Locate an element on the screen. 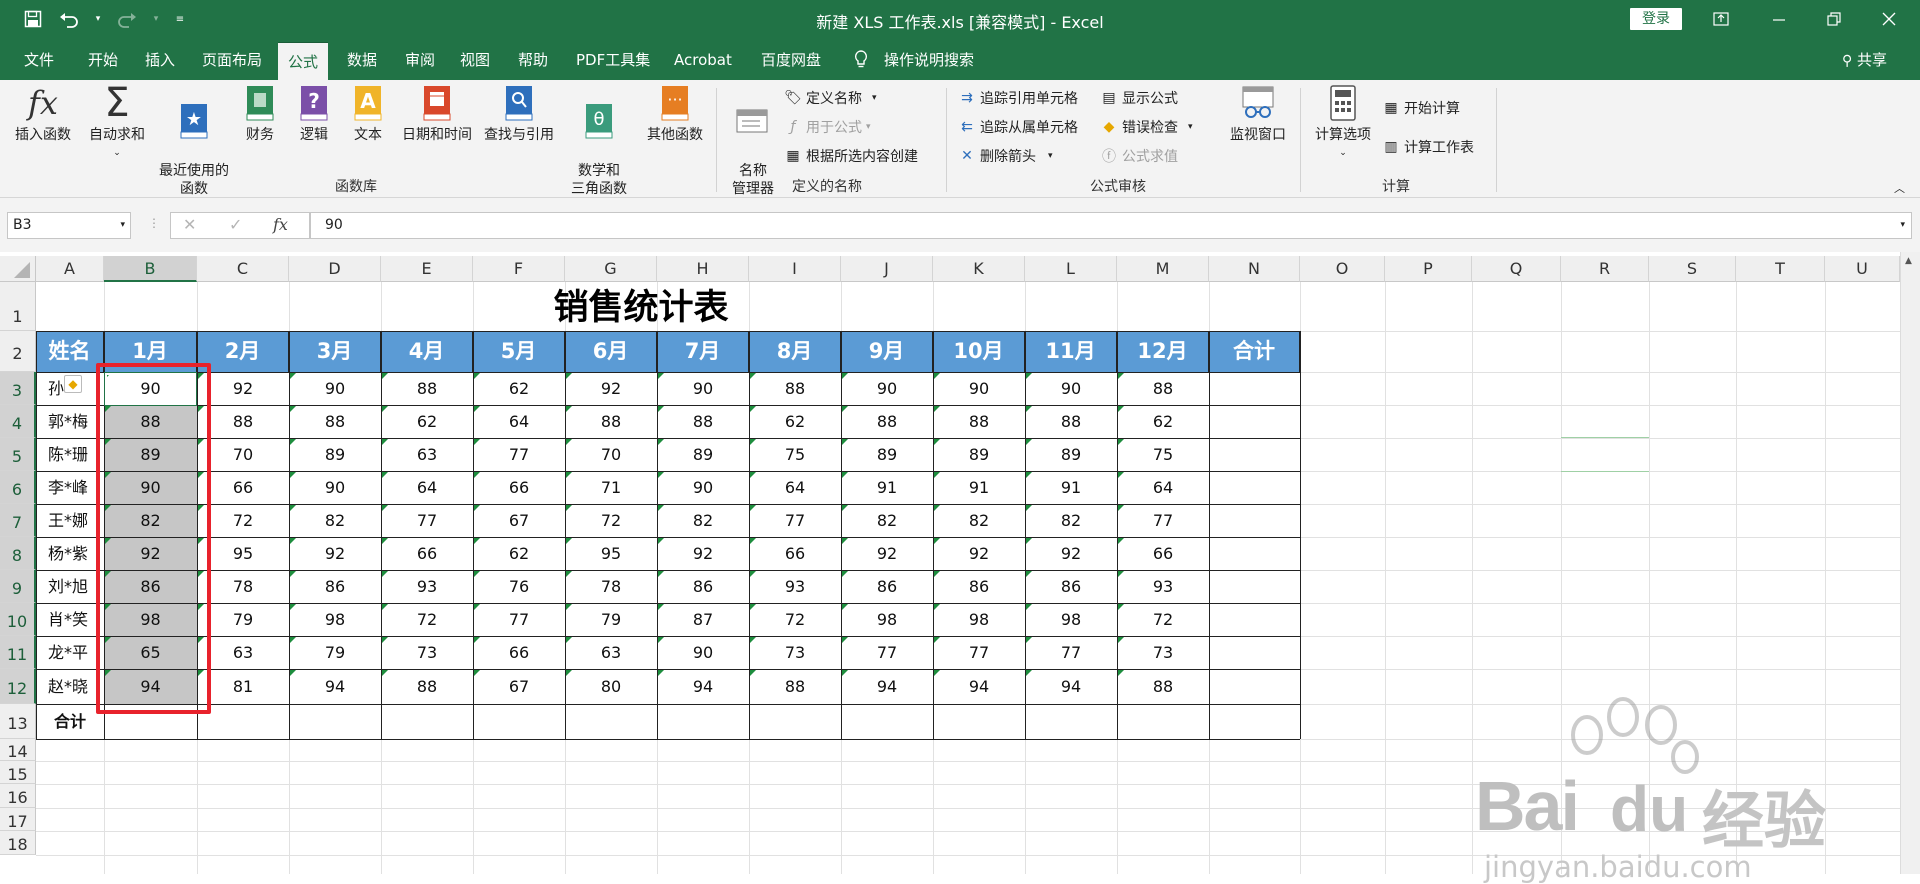 The height and width of the screenshot is (884, 1920). data-cell: 64 is located at coordinates (1163, 487).